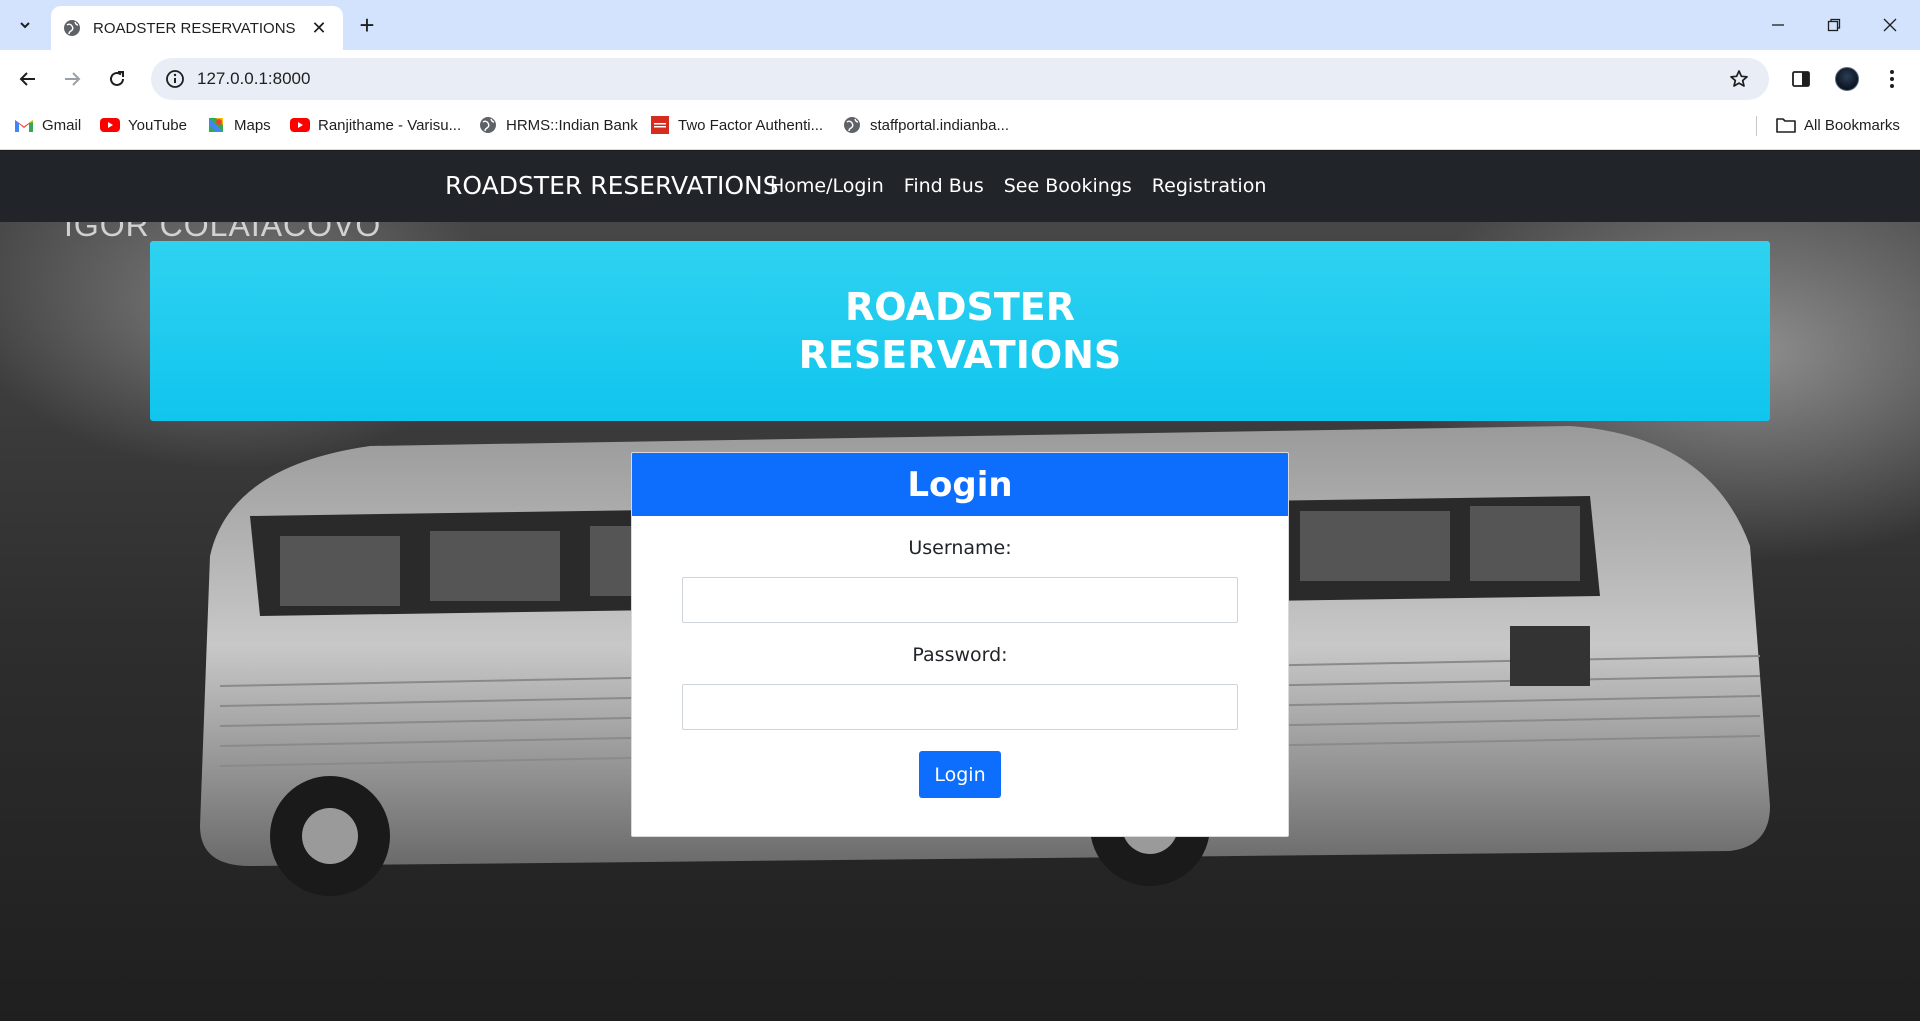 Image resolution: width=1920 pixels, height=1021 pixels. I want to click on arrow-right-icon, so click(73, 79).